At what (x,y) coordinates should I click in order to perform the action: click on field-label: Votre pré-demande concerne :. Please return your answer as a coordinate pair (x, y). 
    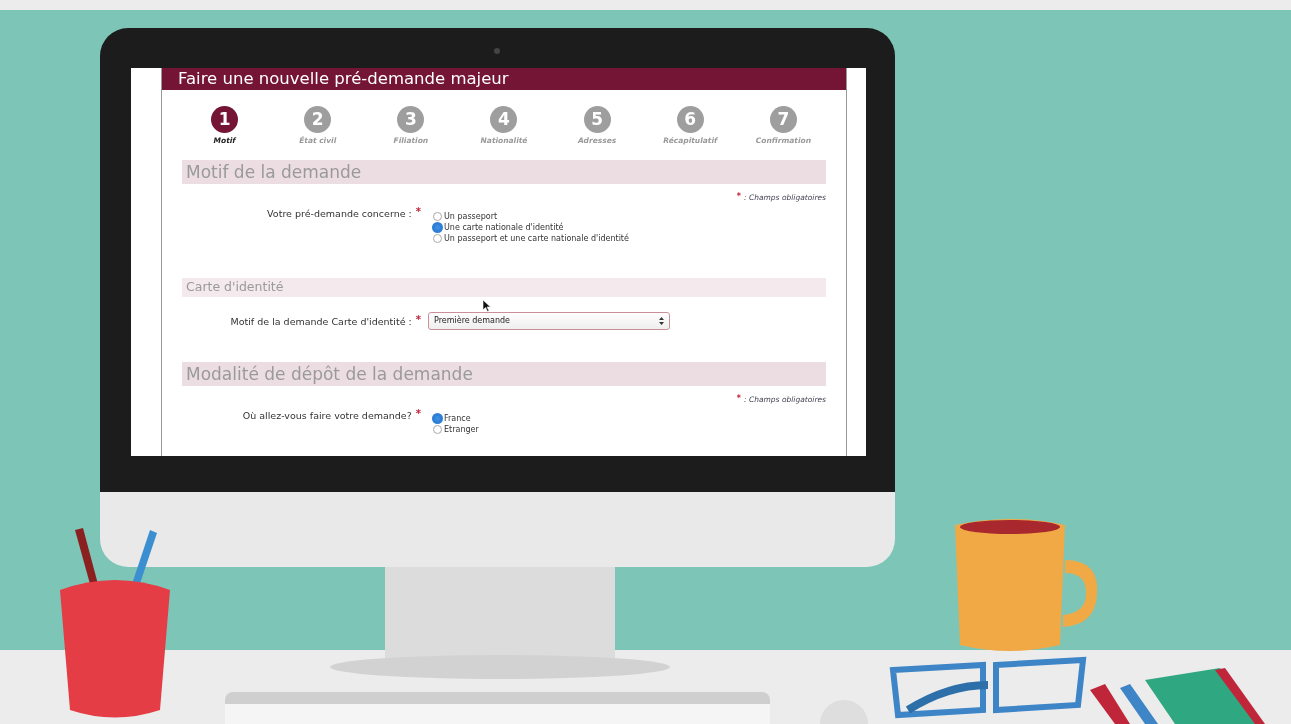
    Looking at the image, I should click on (339, 214).